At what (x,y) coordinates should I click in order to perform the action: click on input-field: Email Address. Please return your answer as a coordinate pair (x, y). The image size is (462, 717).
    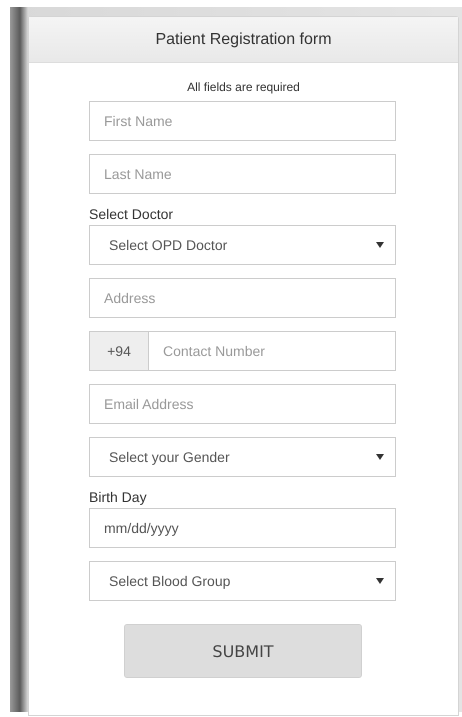
    Looking at the image, I should click on (242, 404).